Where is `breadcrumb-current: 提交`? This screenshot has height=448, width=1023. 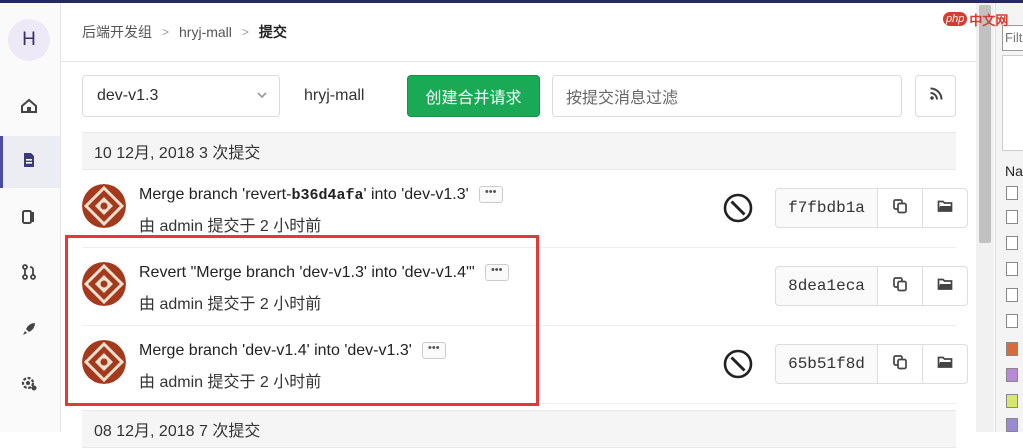
breadcrumb-current: 提交 is located at coordinates (273, 32).